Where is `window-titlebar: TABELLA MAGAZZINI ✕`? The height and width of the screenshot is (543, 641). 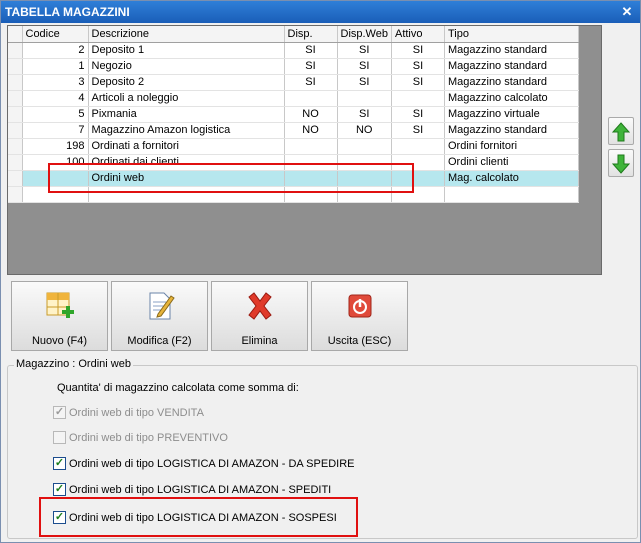
window-titlebar: TABELLA MAGAZZINI ✕ is located at coordinates (320, 12).